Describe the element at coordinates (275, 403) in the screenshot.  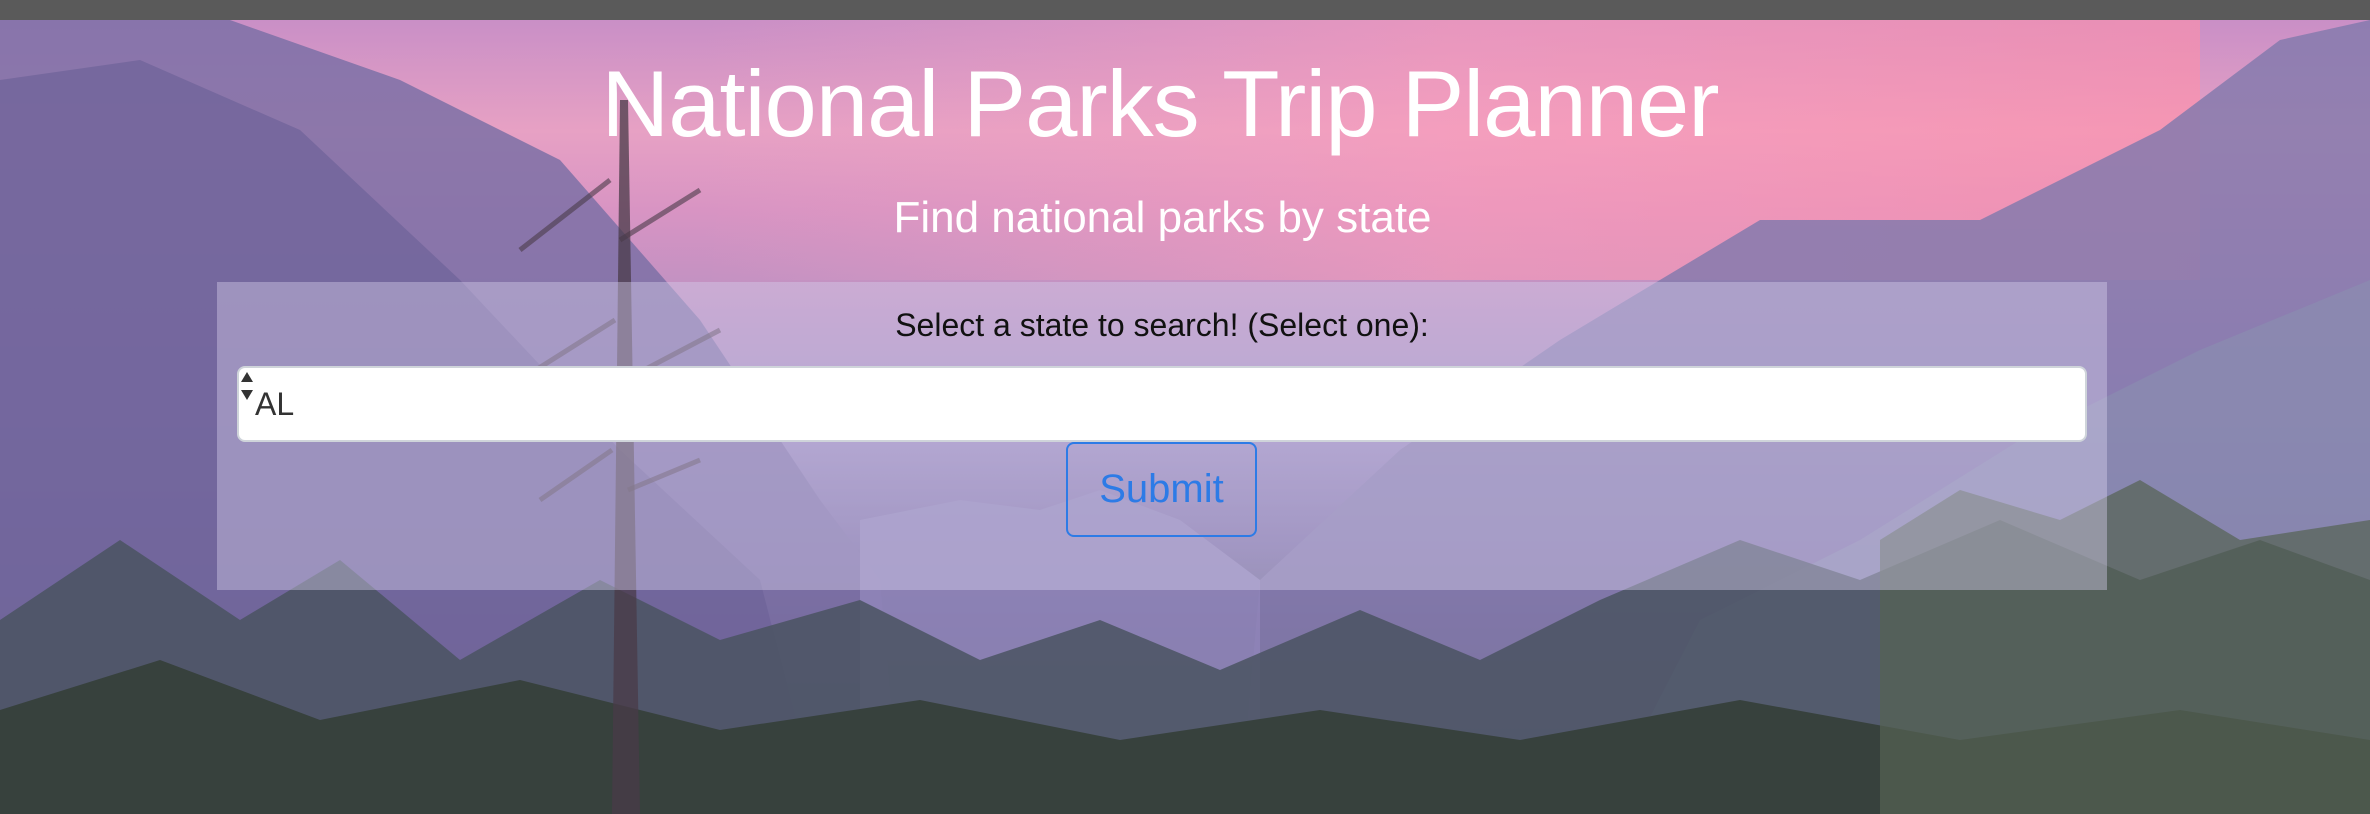
I see `state-select-value: AL` at that location.